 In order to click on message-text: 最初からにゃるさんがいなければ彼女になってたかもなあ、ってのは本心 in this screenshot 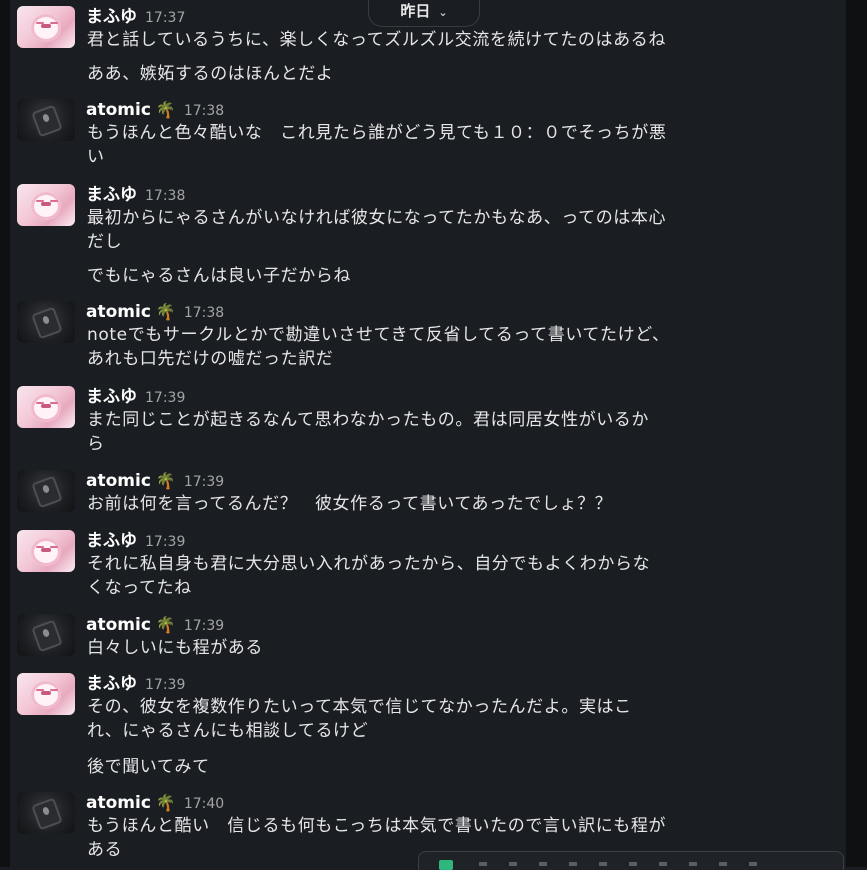, I will do `click(377, 218)`.